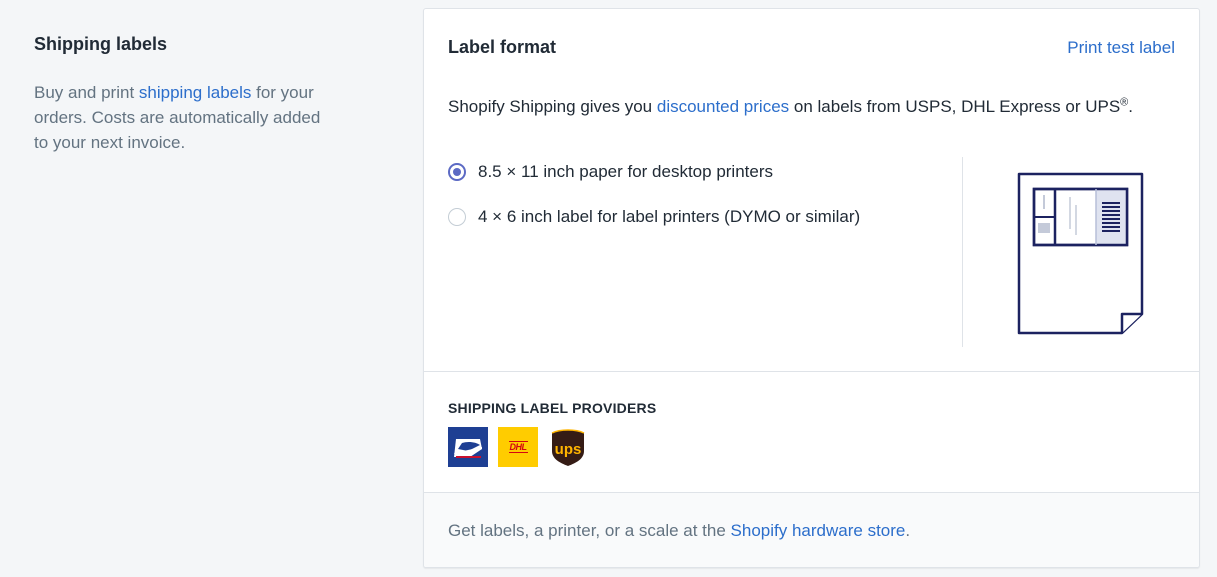 This screenshot has height=577, width=1217. I want to click on discounted-prices-link: discounted prices, so click(723, 106).